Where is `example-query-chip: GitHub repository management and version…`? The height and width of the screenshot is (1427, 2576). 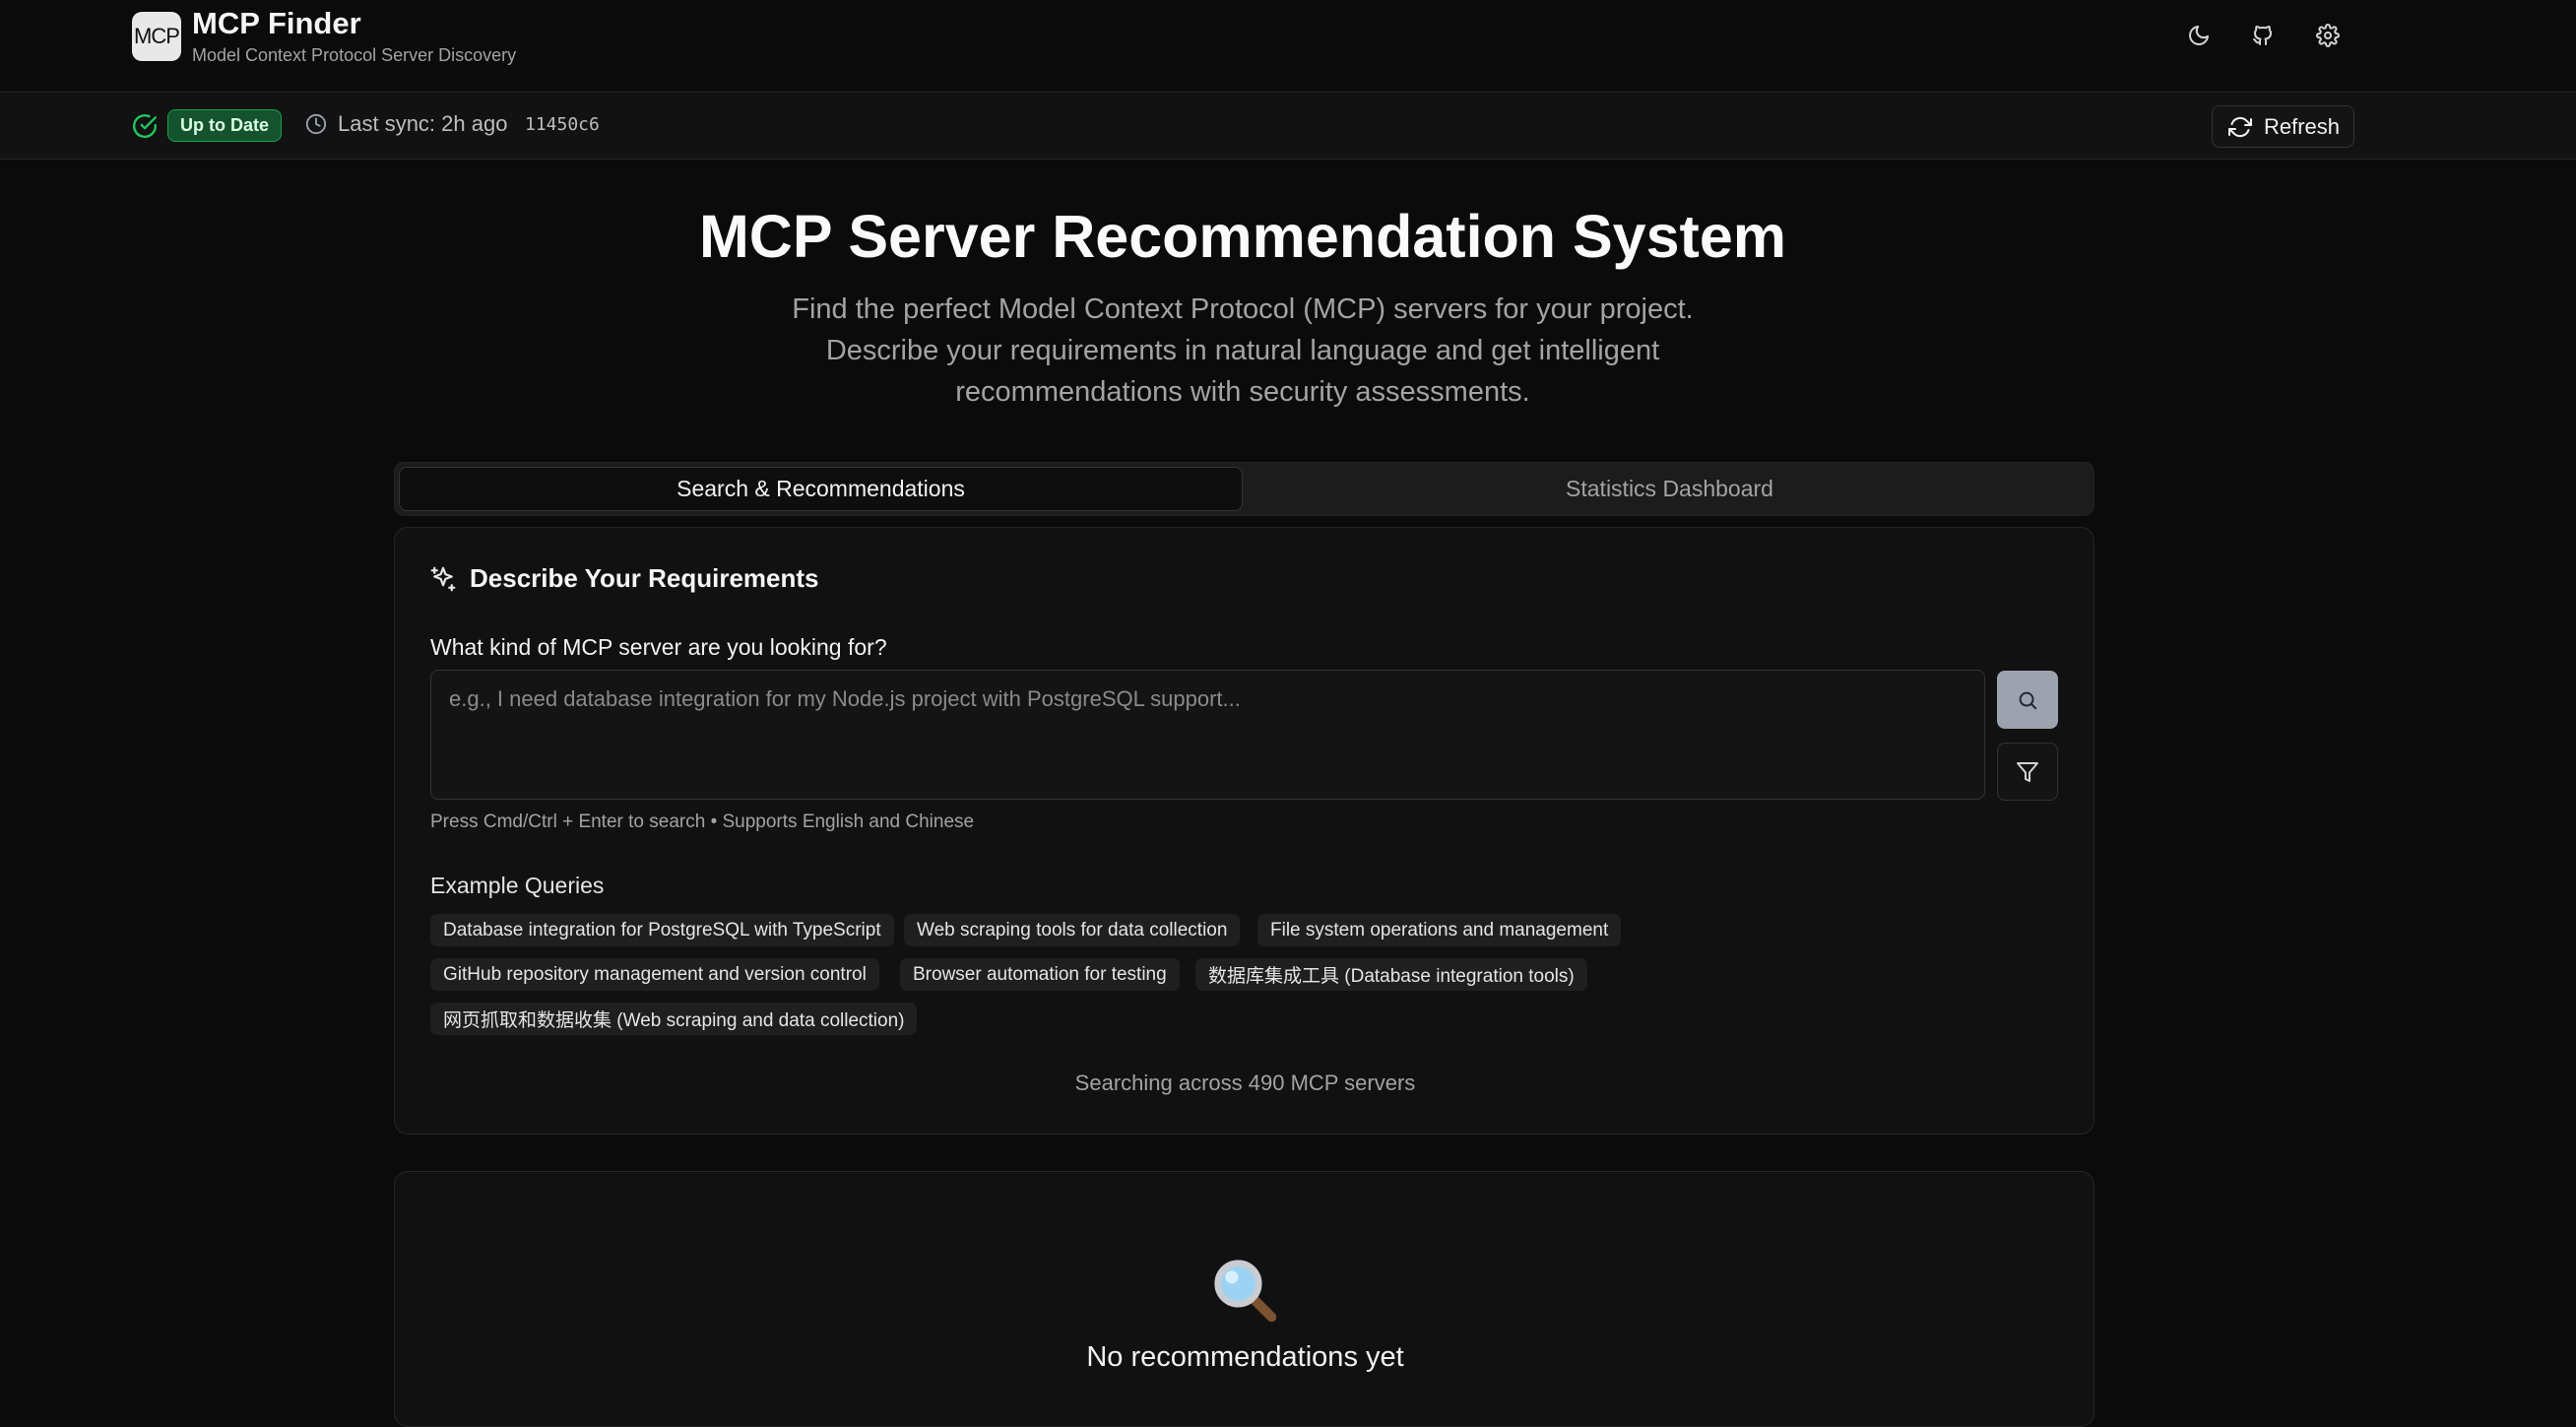
example-query-chip: GitHub repository management and version… is located at coordinates (654, 974).